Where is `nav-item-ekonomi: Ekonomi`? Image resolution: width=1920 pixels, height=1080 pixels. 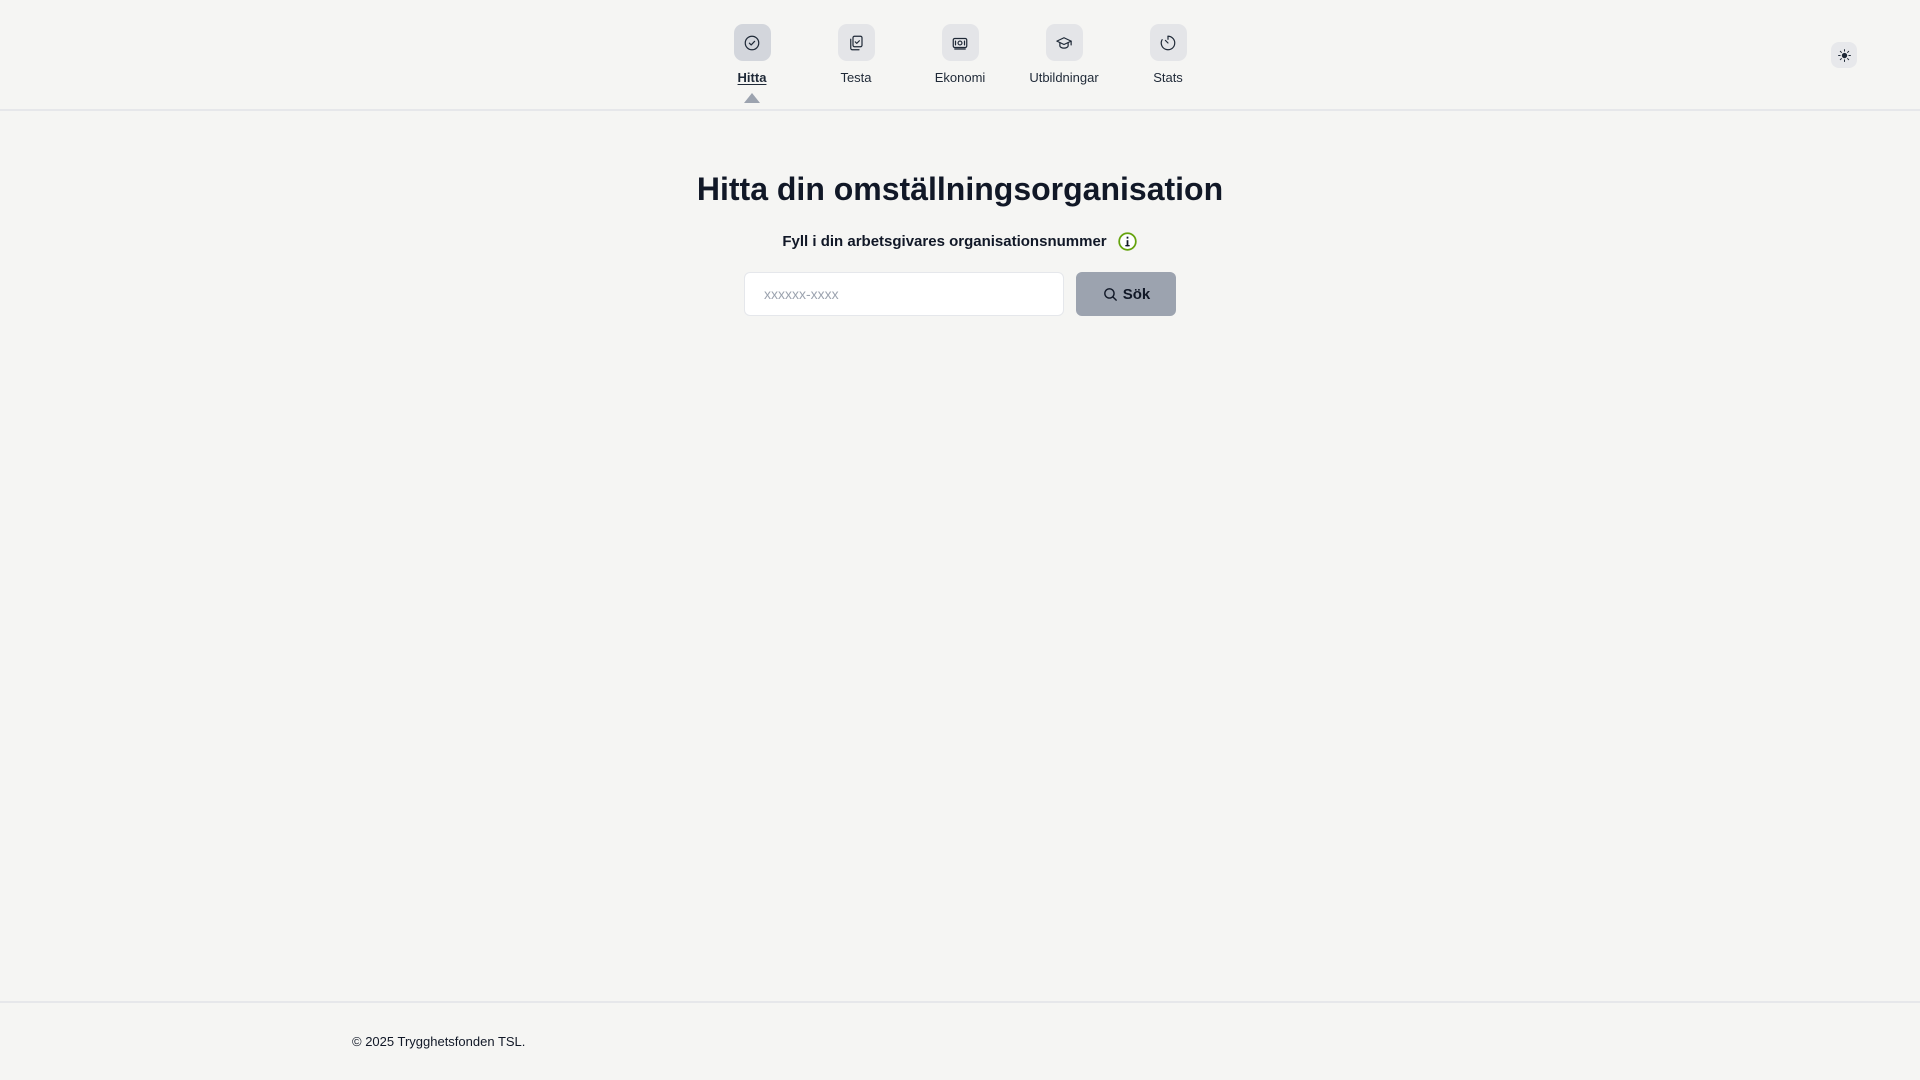 nav-item-ekonomi: Ekonomi is located at coordinates (960, 54).